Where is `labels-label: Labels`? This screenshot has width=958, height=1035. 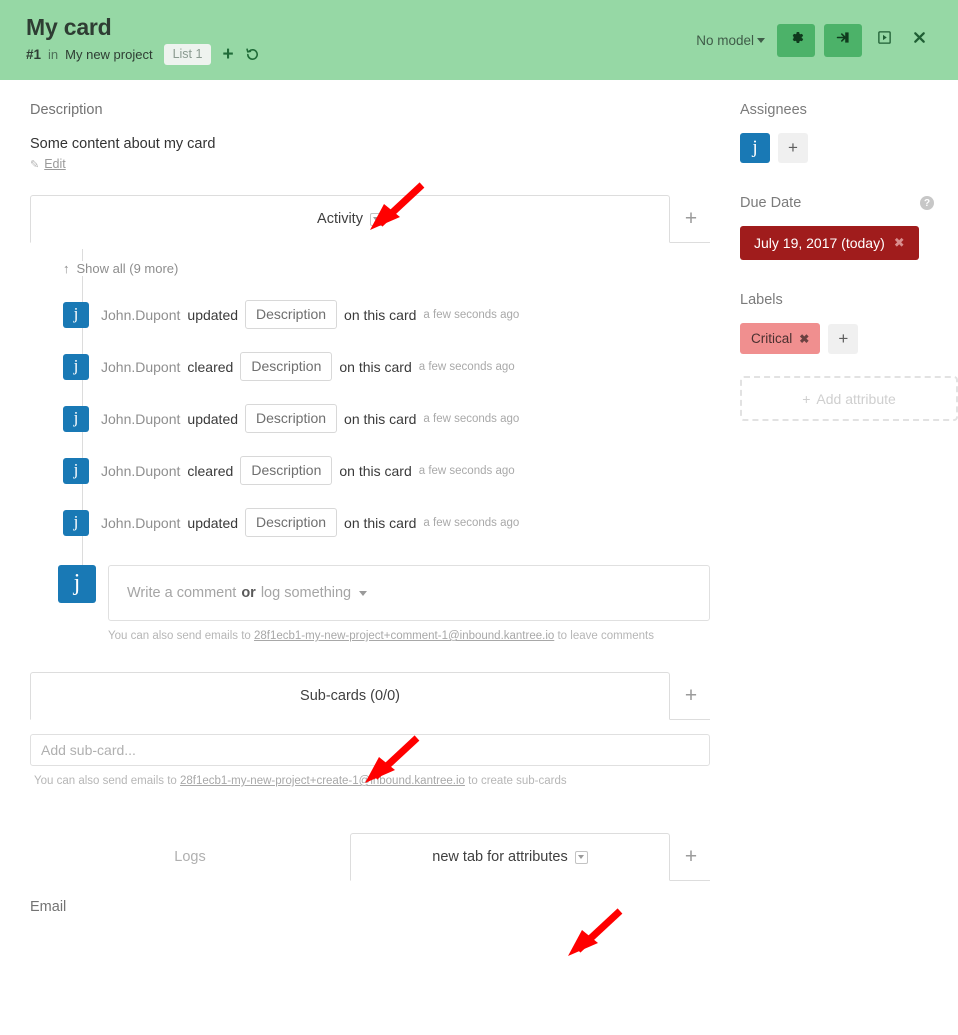
labels-label: Labels is located at coordinates (849, 300).